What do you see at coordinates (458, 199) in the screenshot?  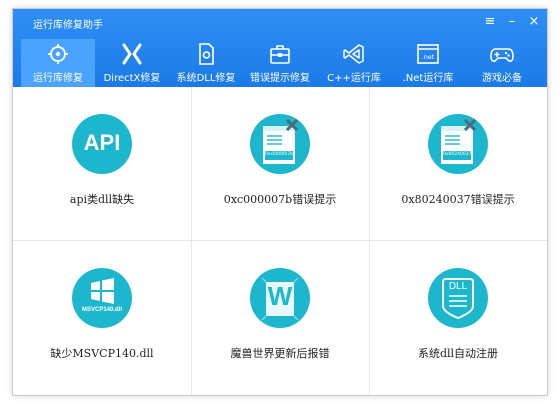 I see `item-label: 0x80240037错误提示` at bounding box center [458, 199].